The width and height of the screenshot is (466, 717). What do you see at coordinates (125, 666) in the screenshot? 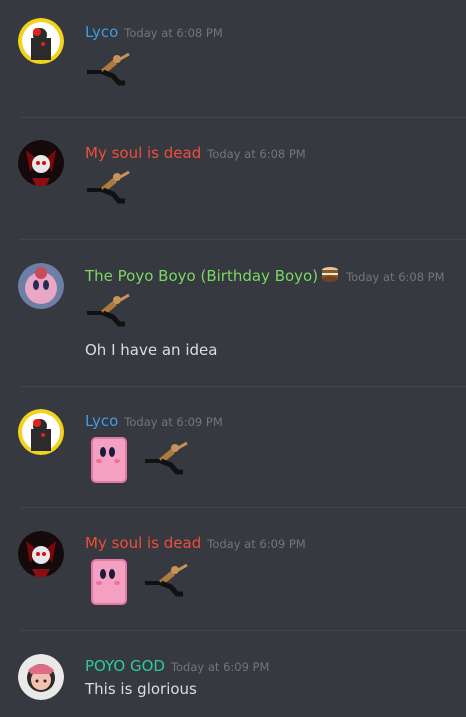
I see `author-name: POYO GOD` at bounding box center [125, 666].